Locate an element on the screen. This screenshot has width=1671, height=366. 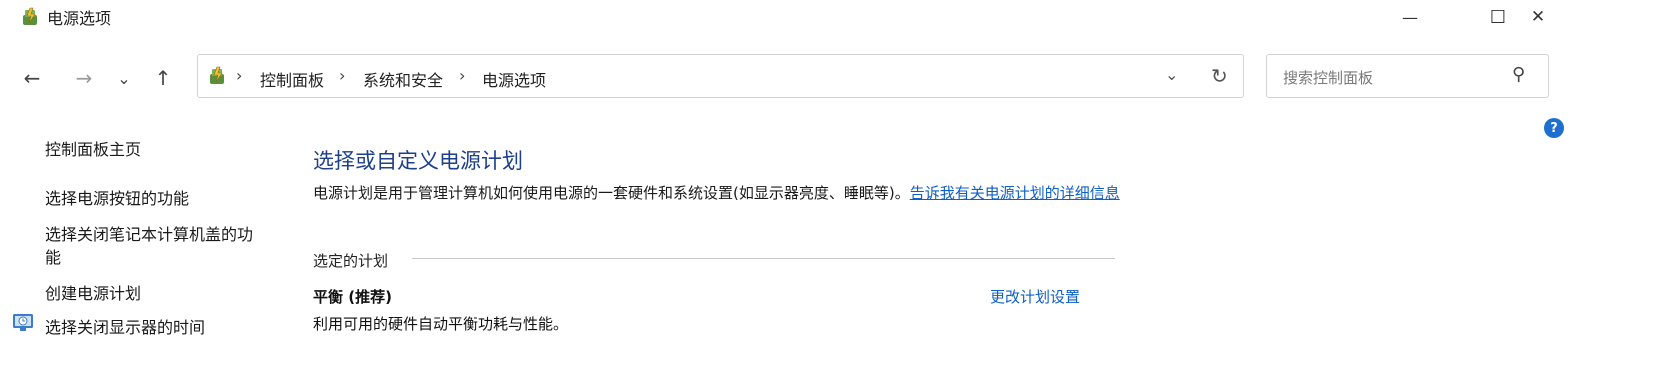
change-plan-settings-link: 更改计划设置 is located at coordinates (1035, 296).